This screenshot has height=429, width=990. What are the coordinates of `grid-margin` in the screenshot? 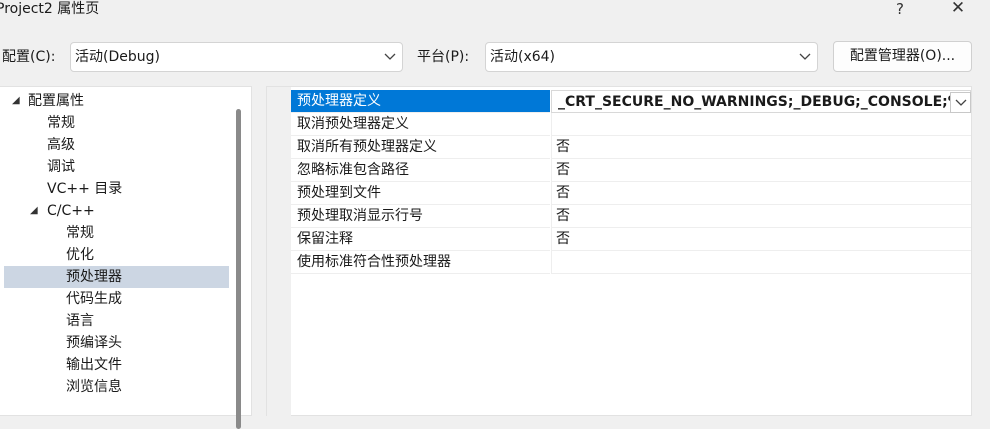 It's located at (279, 252).